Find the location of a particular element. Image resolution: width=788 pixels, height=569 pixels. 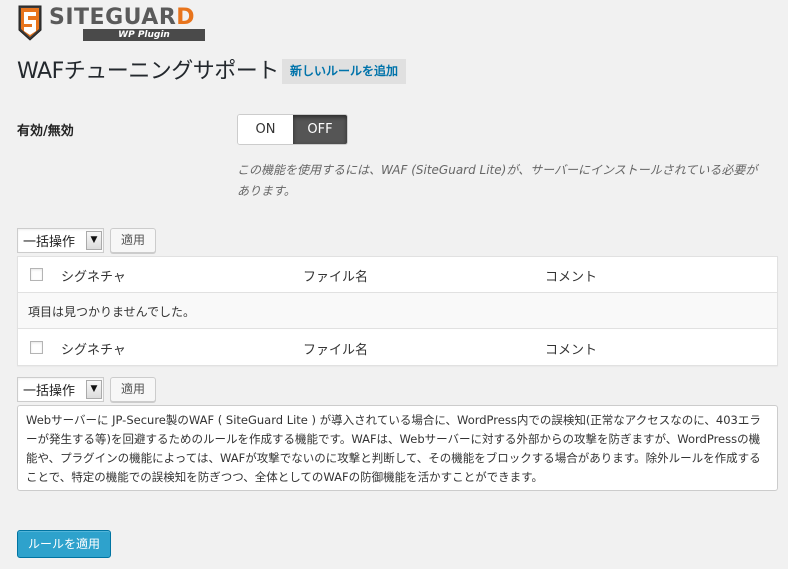

bulk-action-select: 一括操作 ▼ is located at coordinates (60, 240).